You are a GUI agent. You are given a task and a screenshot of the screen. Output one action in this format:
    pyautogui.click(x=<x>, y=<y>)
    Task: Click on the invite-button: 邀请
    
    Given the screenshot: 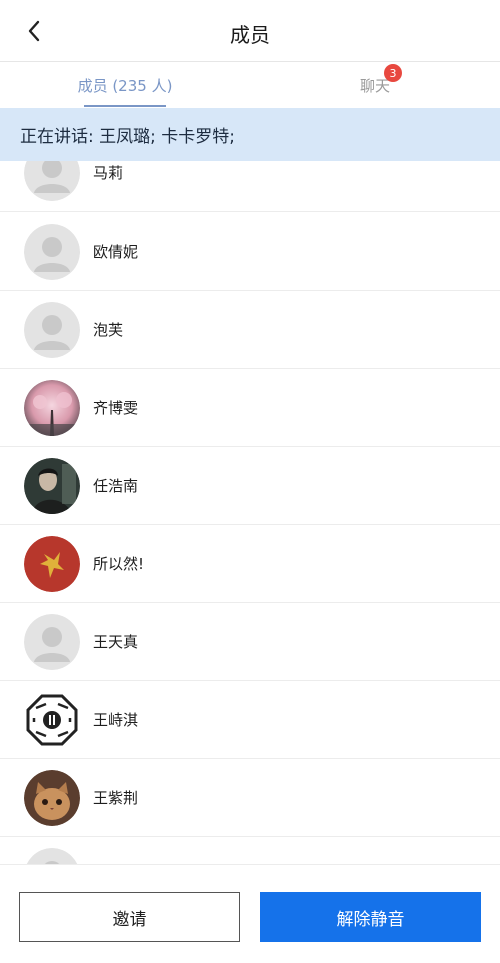 What is the action you would take?
    pyautogui.click(x=129, y=917)
    